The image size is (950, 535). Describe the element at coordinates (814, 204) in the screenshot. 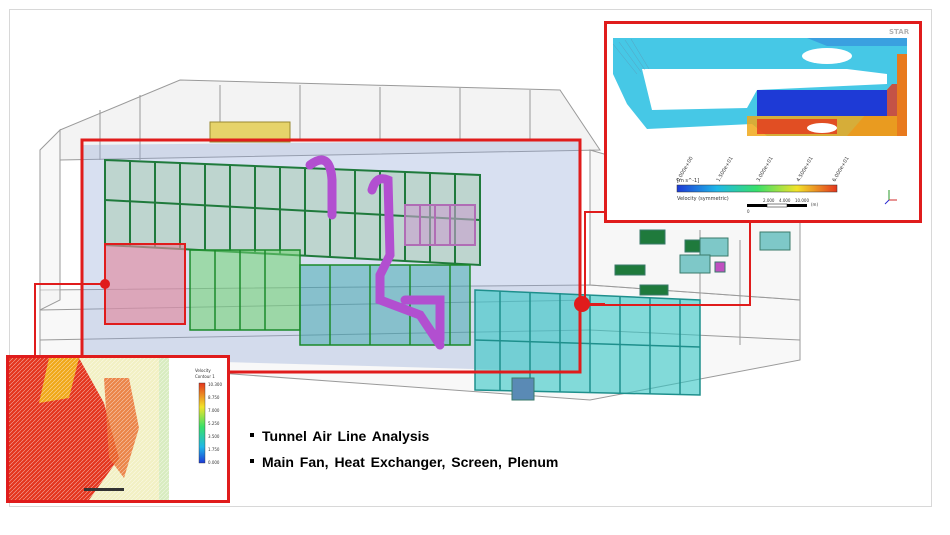

I see `svg-text: (m)` at that location.